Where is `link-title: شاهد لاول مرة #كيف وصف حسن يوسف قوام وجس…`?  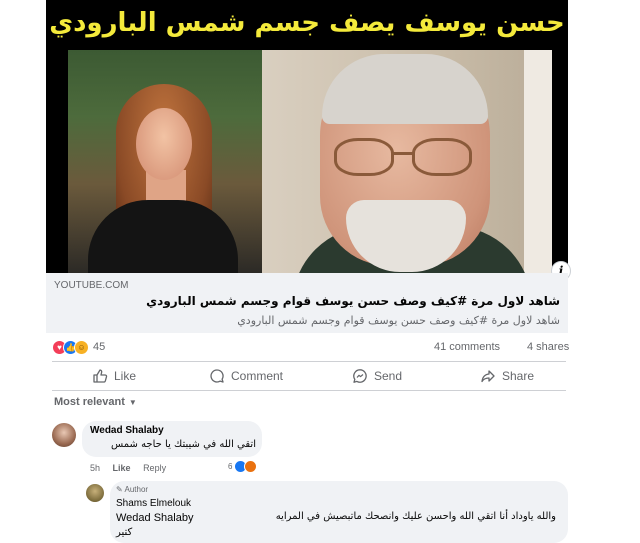
link-title: شاهد لاول مرة #كيف وصف حسن يوسف قوام وجس… is located at coordinates (307, 301).